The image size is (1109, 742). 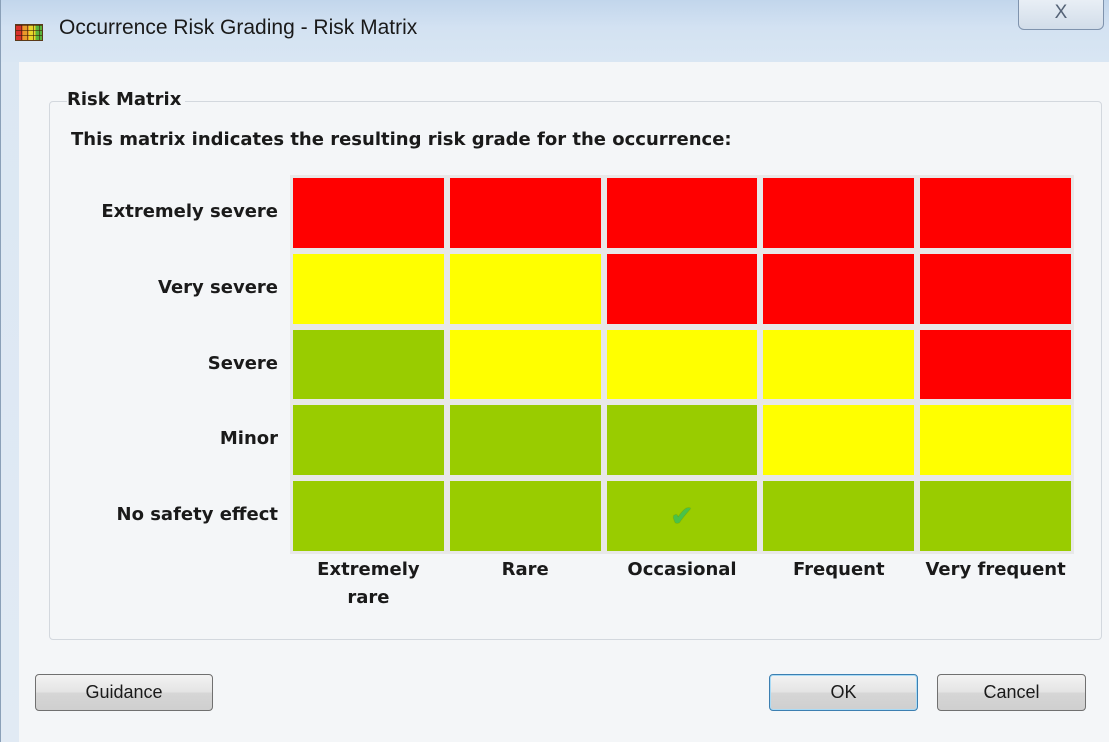 I want to click on likelihood-label: Occasional, so click(x=682, y=569).